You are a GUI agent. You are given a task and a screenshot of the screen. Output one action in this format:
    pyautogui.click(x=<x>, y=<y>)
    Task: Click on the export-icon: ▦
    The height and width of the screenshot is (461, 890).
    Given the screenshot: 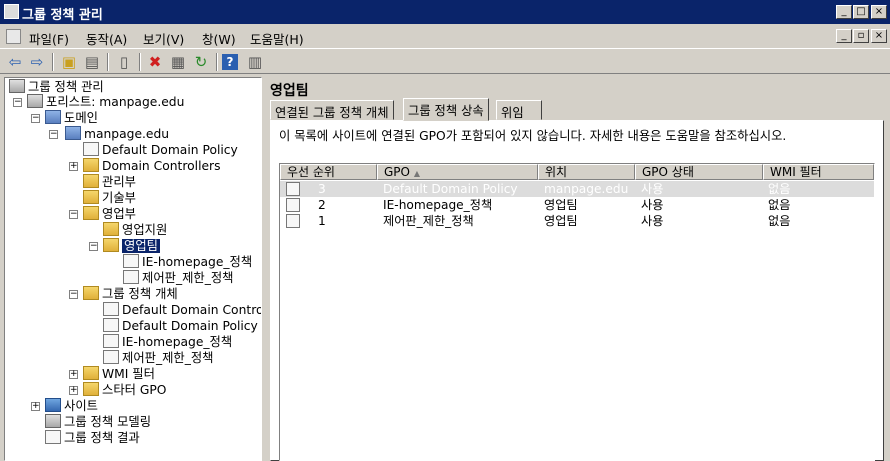 What is the action you would take?
    pyautogui.click(x=178, y=62)
    